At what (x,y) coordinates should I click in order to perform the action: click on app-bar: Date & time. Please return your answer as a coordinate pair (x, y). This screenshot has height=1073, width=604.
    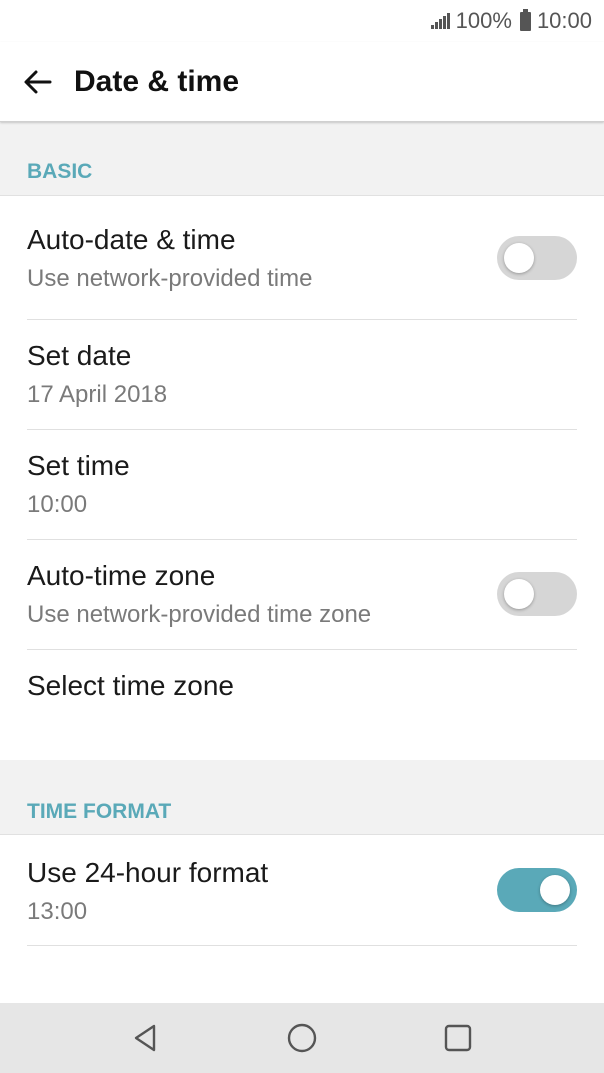
    Looking at the image, I should click on (302, 82).